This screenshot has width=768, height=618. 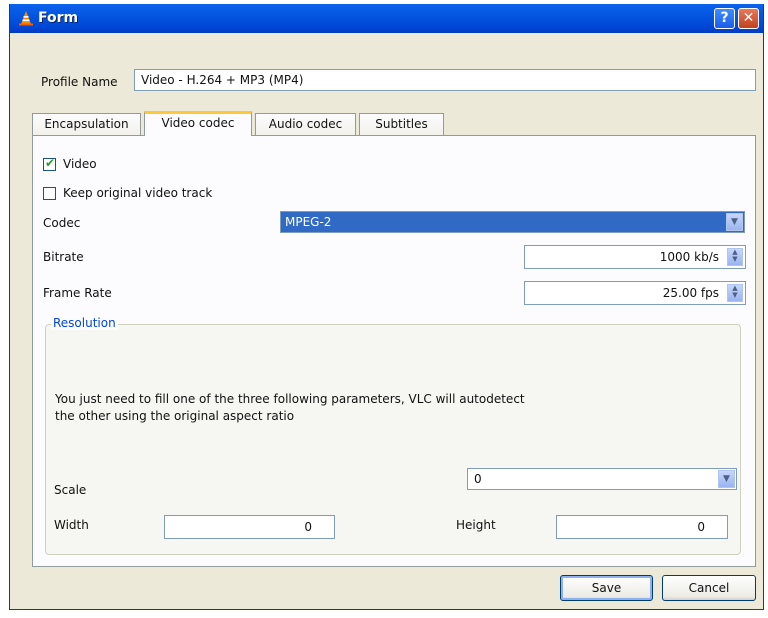 I want to click on question-icon: ?, so click(x=724, y=18).